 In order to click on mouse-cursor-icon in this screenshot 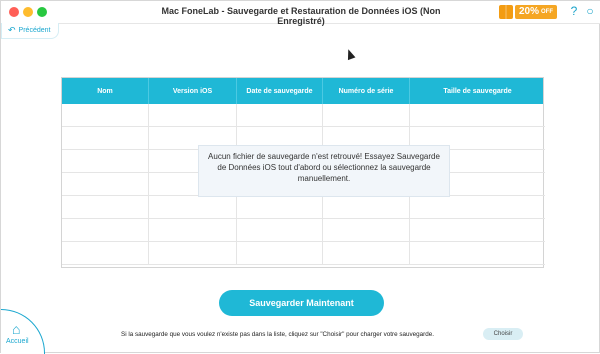, I will do `click(350, 54)`.